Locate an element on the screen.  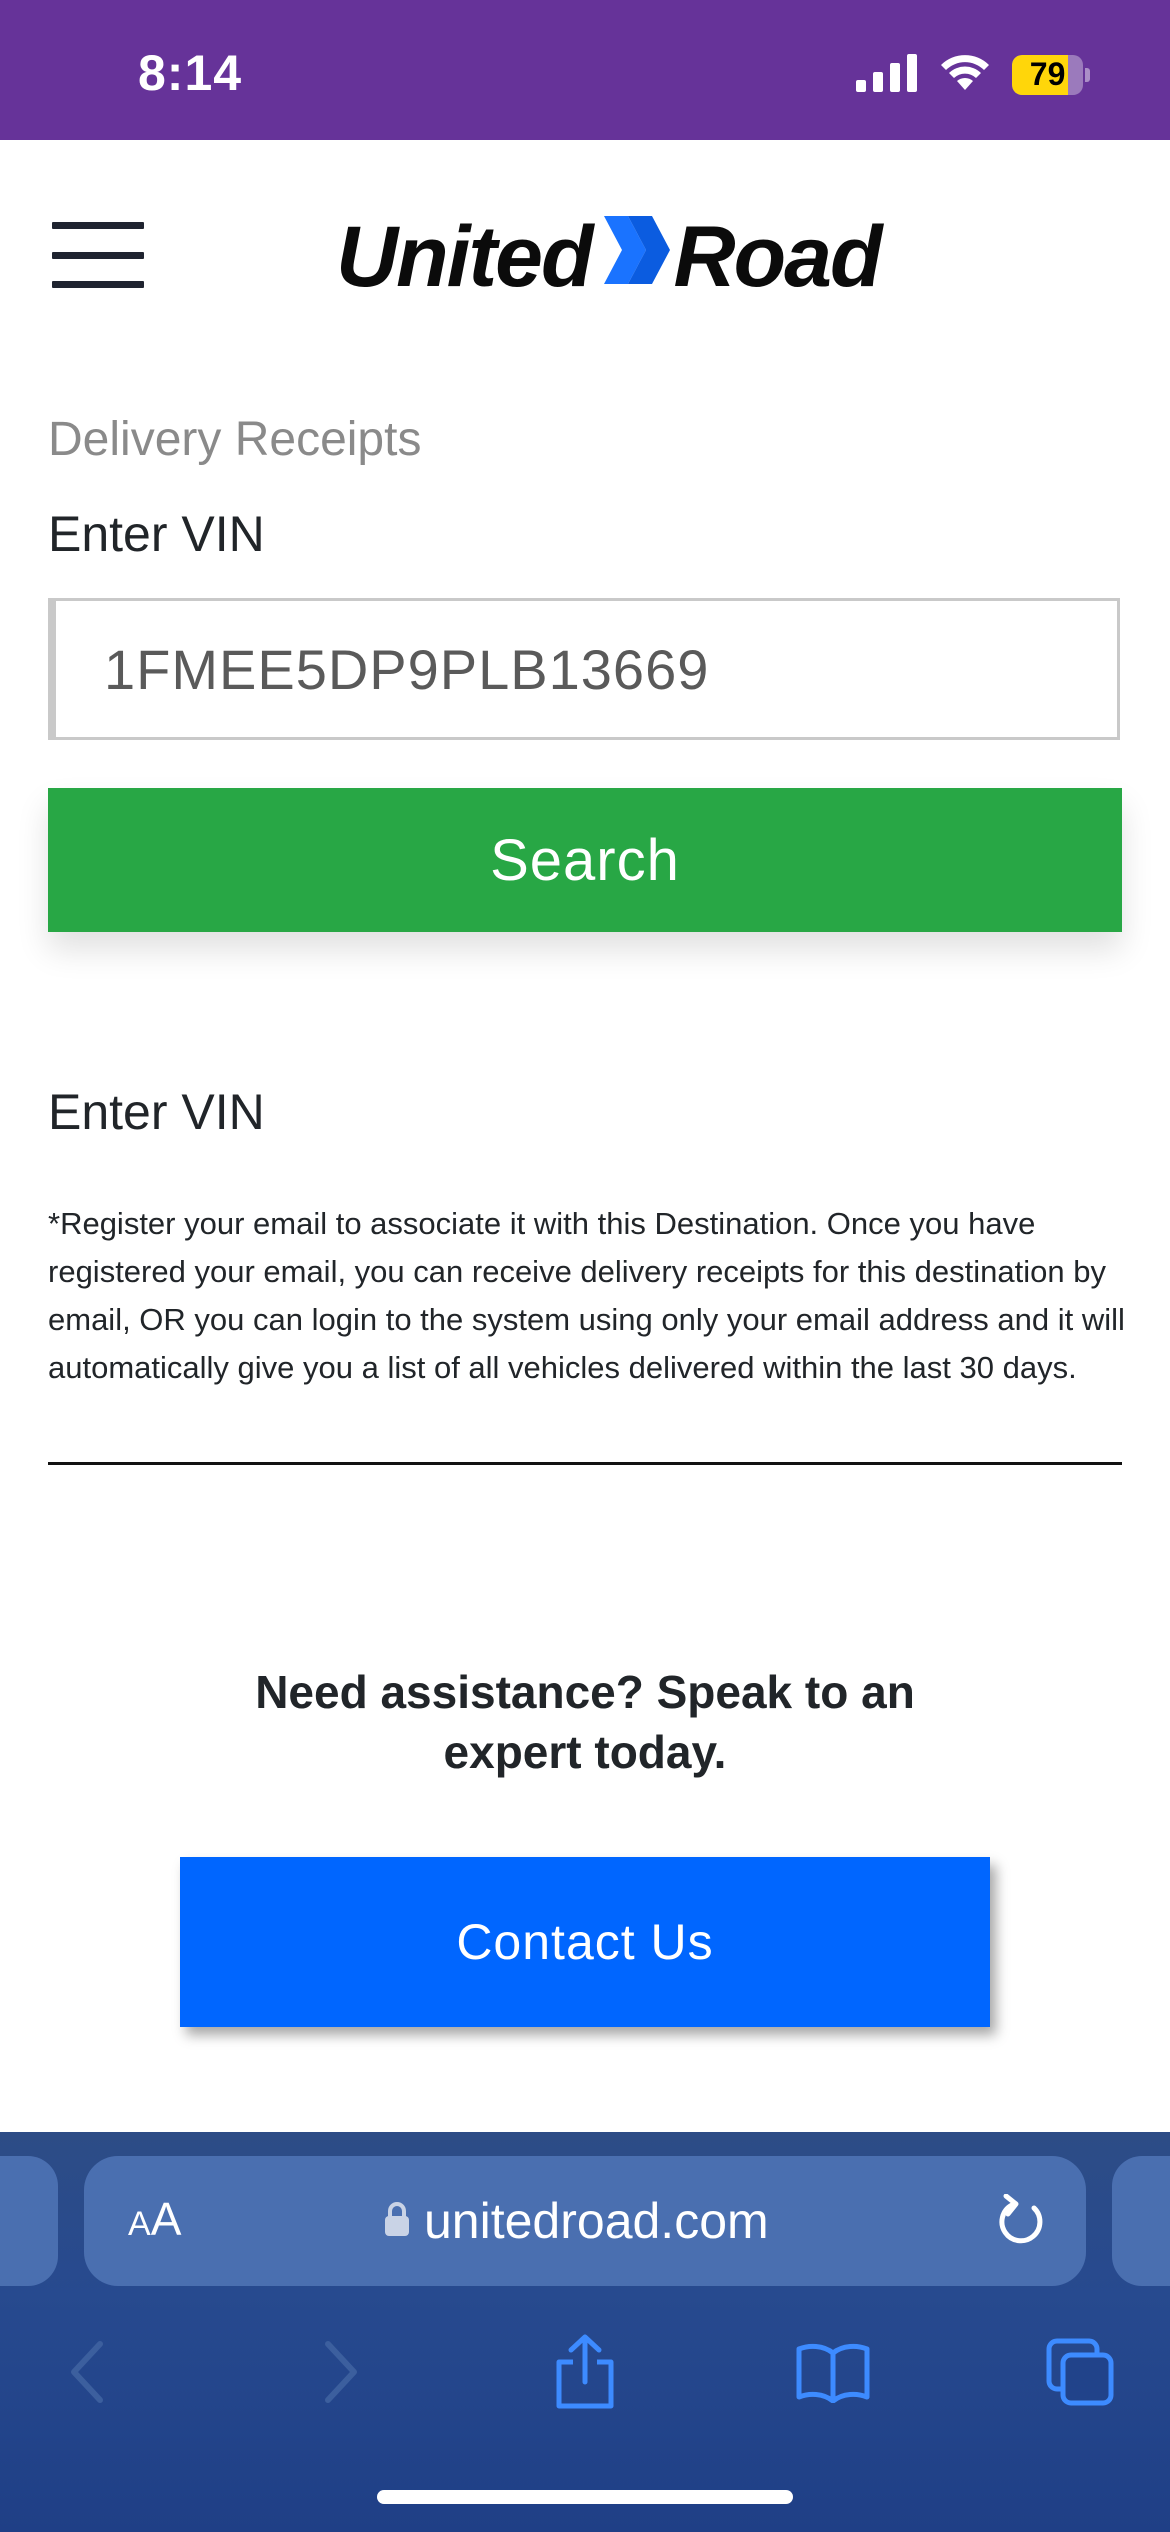
next-tab-peek is located at coordinates (1141, 2221).